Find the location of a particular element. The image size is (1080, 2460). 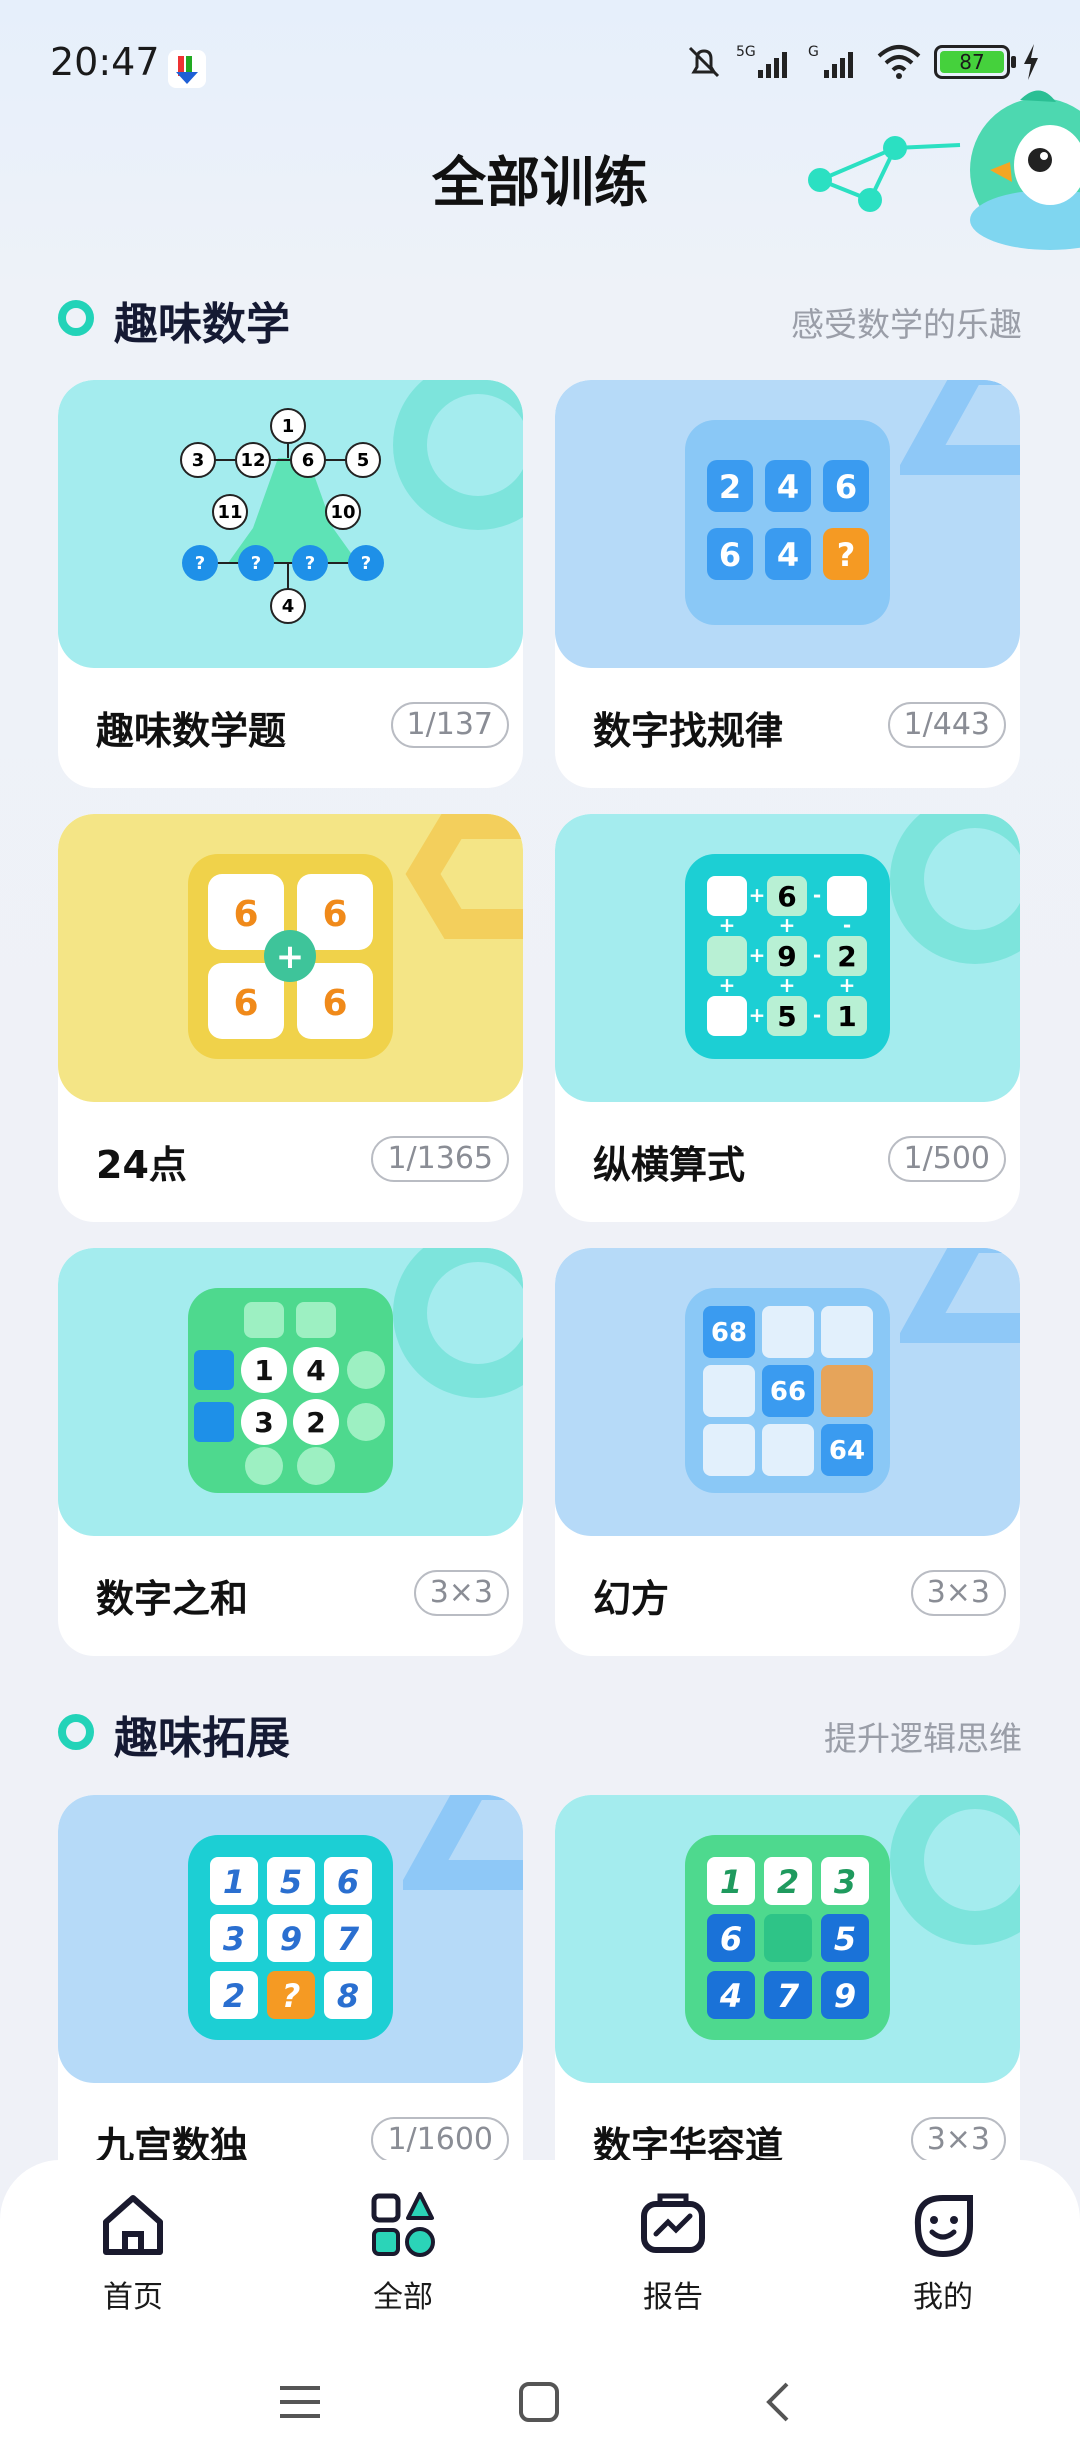

svg-text: 5G is located at coordinates (746, 52).